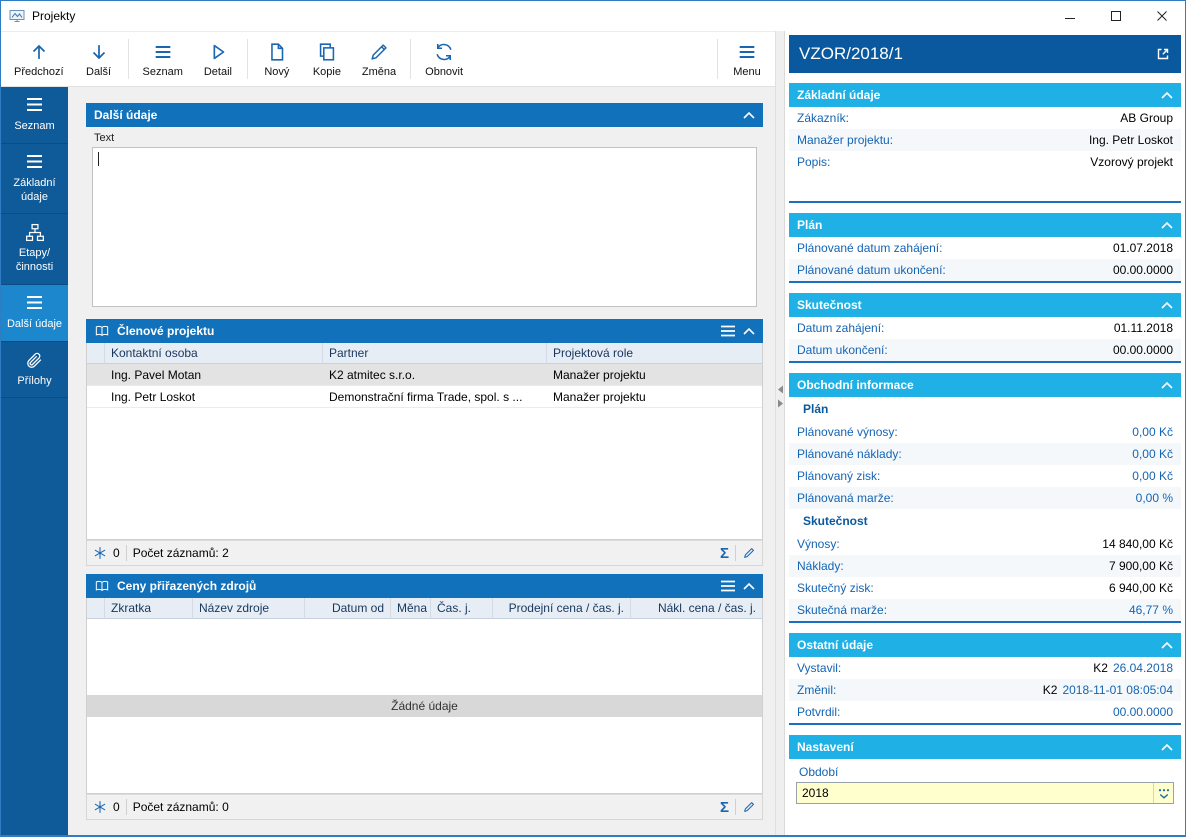  What do you see at coordinates (985, 54) in the screenshot?
I see `detail-header: VZOR/2018/1` at bounding box center [985, 54].